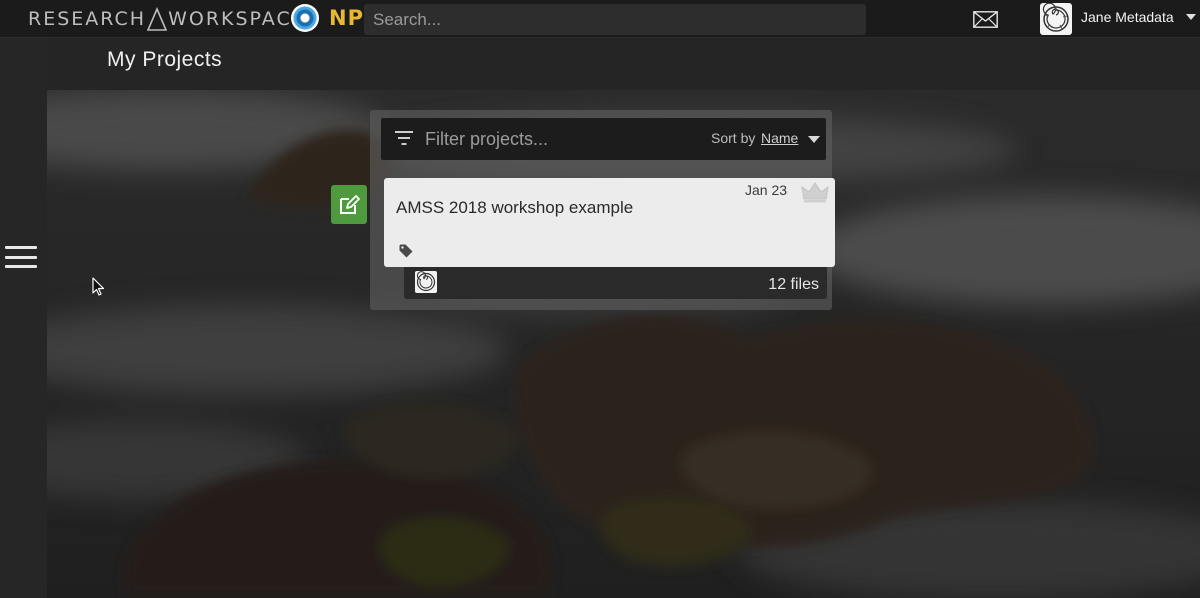 Image resolution: width=1200 pixels, height=598 pixels. I want to click on globe-icon, so click(305, 18).